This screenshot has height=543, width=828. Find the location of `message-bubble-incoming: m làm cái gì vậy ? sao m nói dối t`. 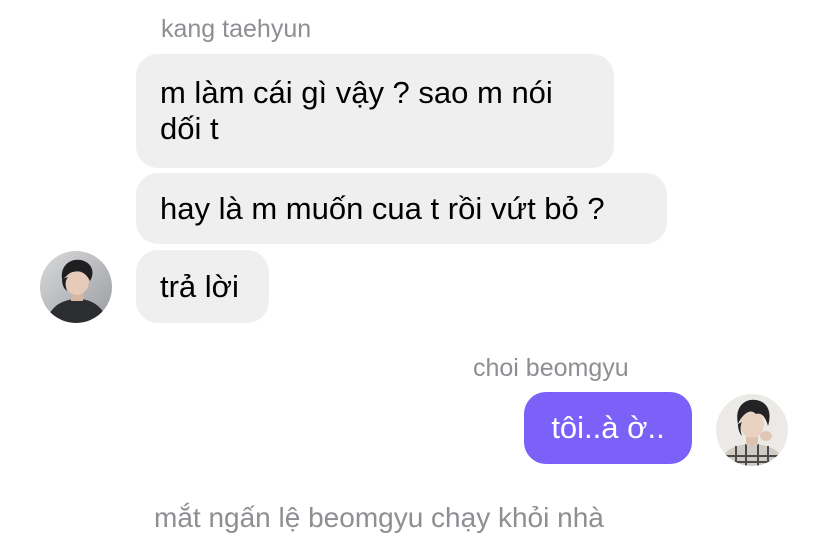

message-bubble-incoming: m làm cái gì vậy ? sao m nói dối t is located at coordinates (375, 111).